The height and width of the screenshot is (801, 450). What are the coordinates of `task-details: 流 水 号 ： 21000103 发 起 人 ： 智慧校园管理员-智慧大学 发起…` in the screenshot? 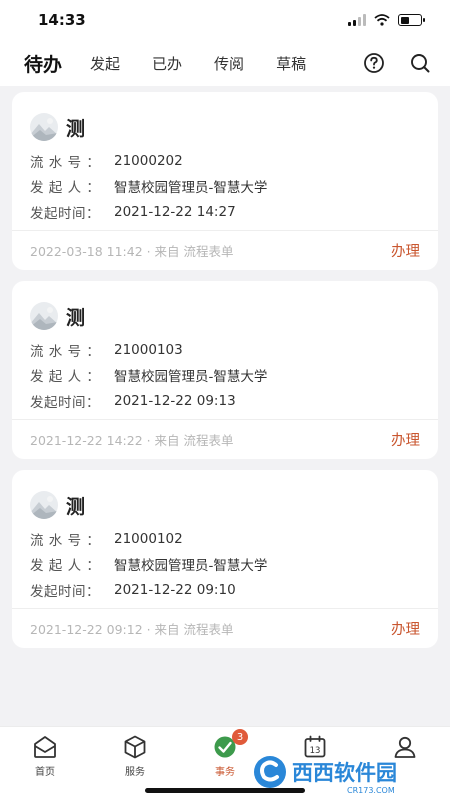 It's located at (225, 375).